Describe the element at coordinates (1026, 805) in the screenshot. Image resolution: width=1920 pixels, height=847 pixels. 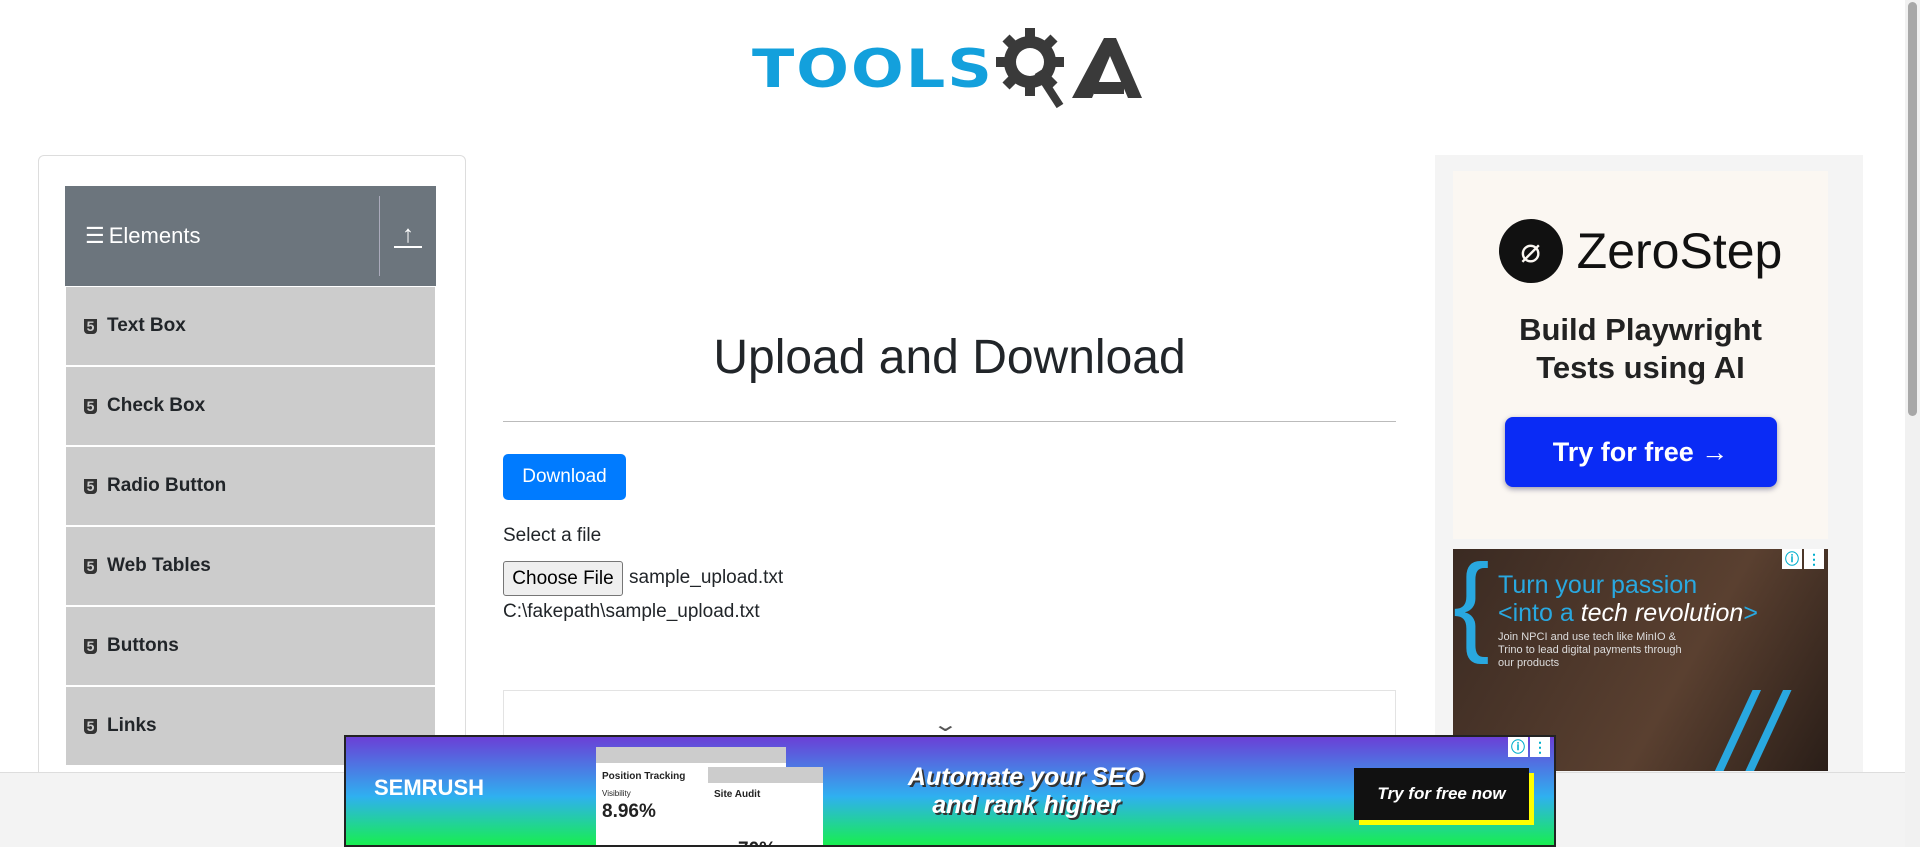
I see `ad-headline: and rank higher` at that location.